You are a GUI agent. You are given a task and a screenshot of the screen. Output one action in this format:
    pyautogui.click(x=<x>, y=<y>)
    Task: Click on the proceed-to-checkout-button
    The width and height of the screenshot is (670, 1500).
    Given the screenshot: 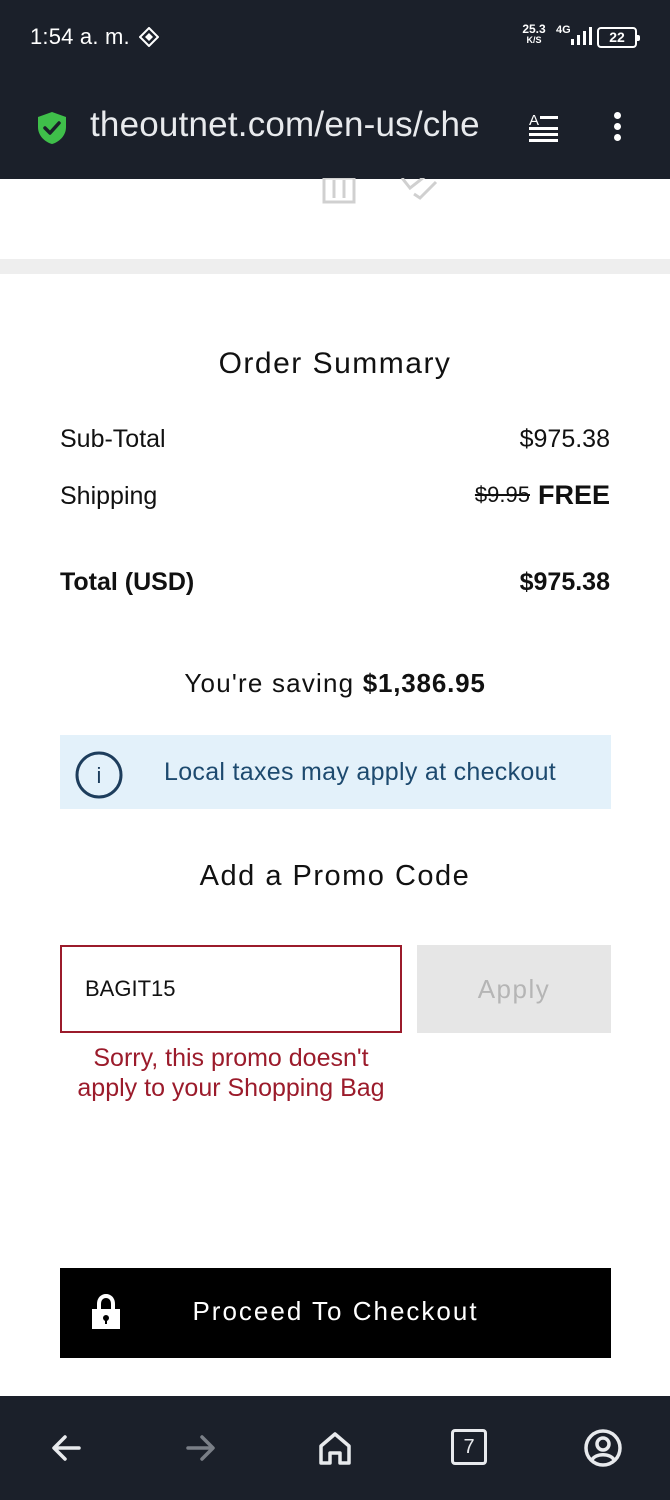 What is the action you would take?
    pyautogui.click(x=335, y=1313)
    